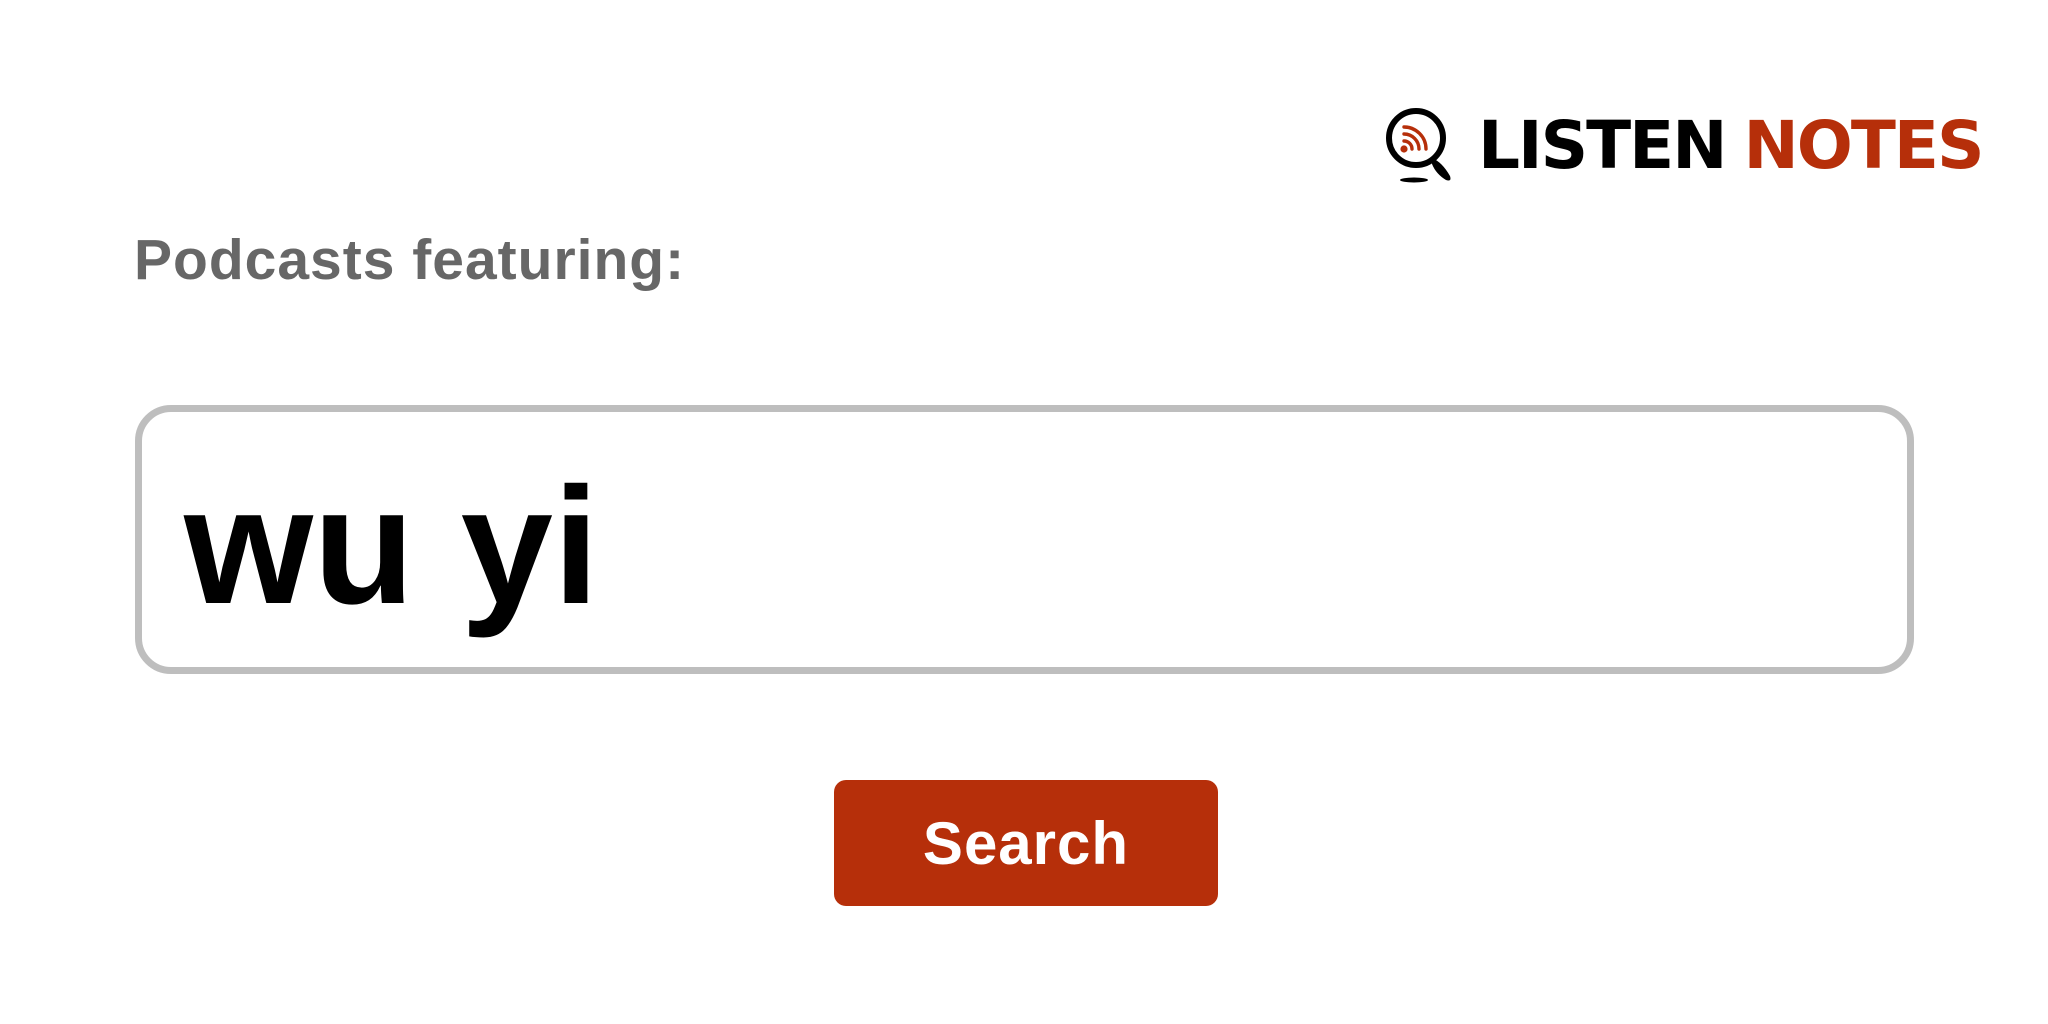 Image resolution: width=2048 pixels, height=1024 pixels. I want to click on search-button: Search, so click(1026, 843).